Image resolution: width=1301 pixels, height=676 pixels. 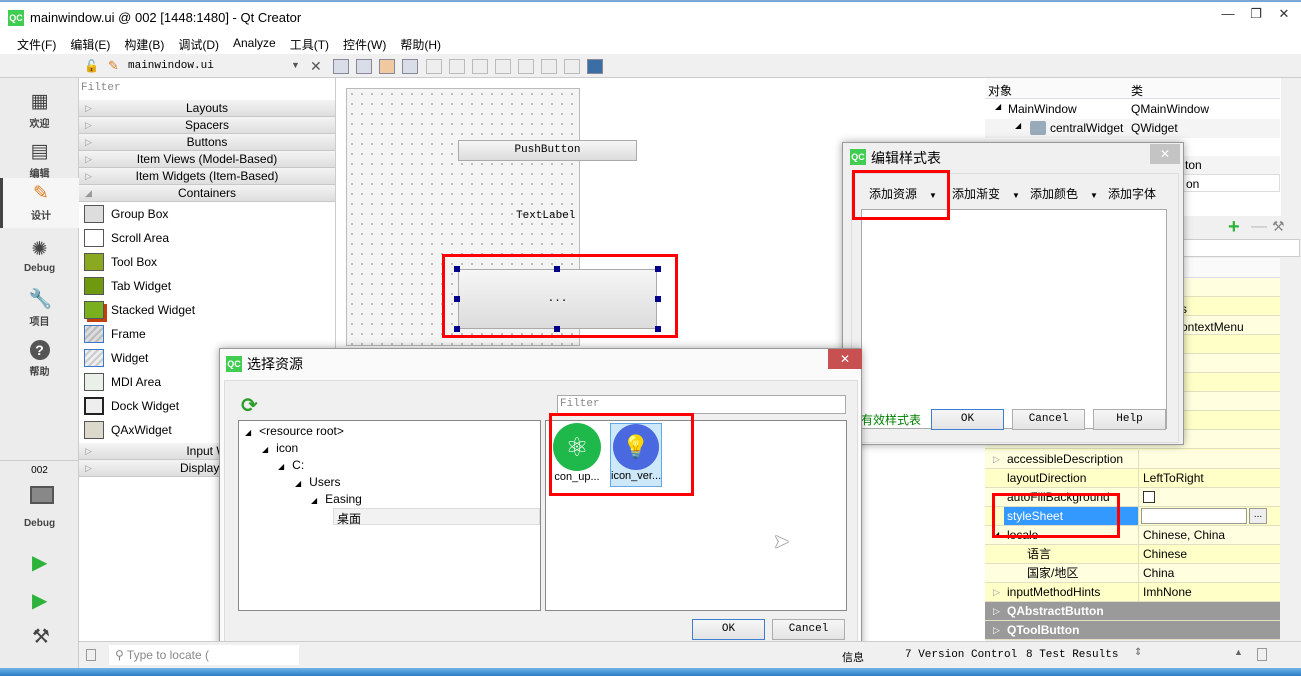 What do you see at coordinates (91, 655) in the screenshot?
I see `toggle-sidebar-button` at bounding box center [91, 655].